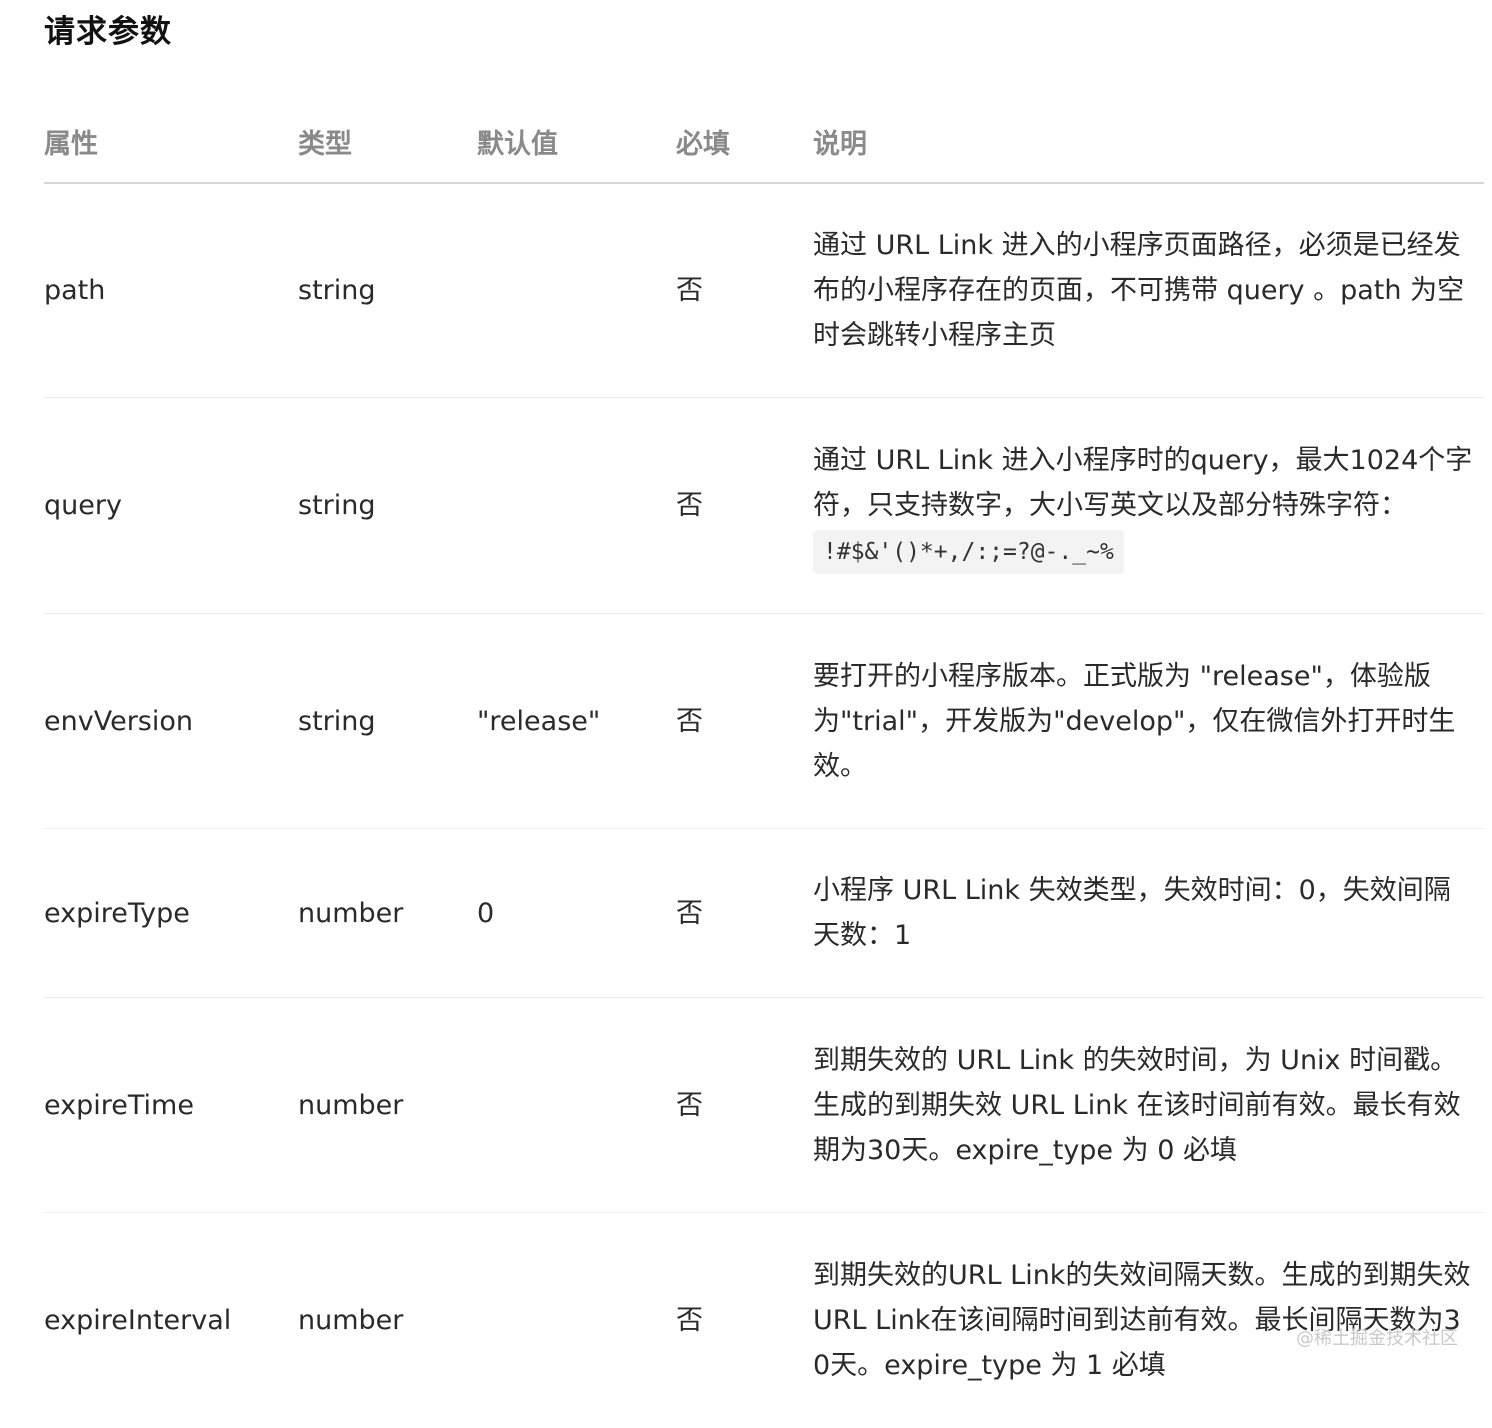 This screenshot has height=1428, width=1492. Describe the element at coordinates (576, 141) in the screenshot. I see `header-default: 默认值` at that location.